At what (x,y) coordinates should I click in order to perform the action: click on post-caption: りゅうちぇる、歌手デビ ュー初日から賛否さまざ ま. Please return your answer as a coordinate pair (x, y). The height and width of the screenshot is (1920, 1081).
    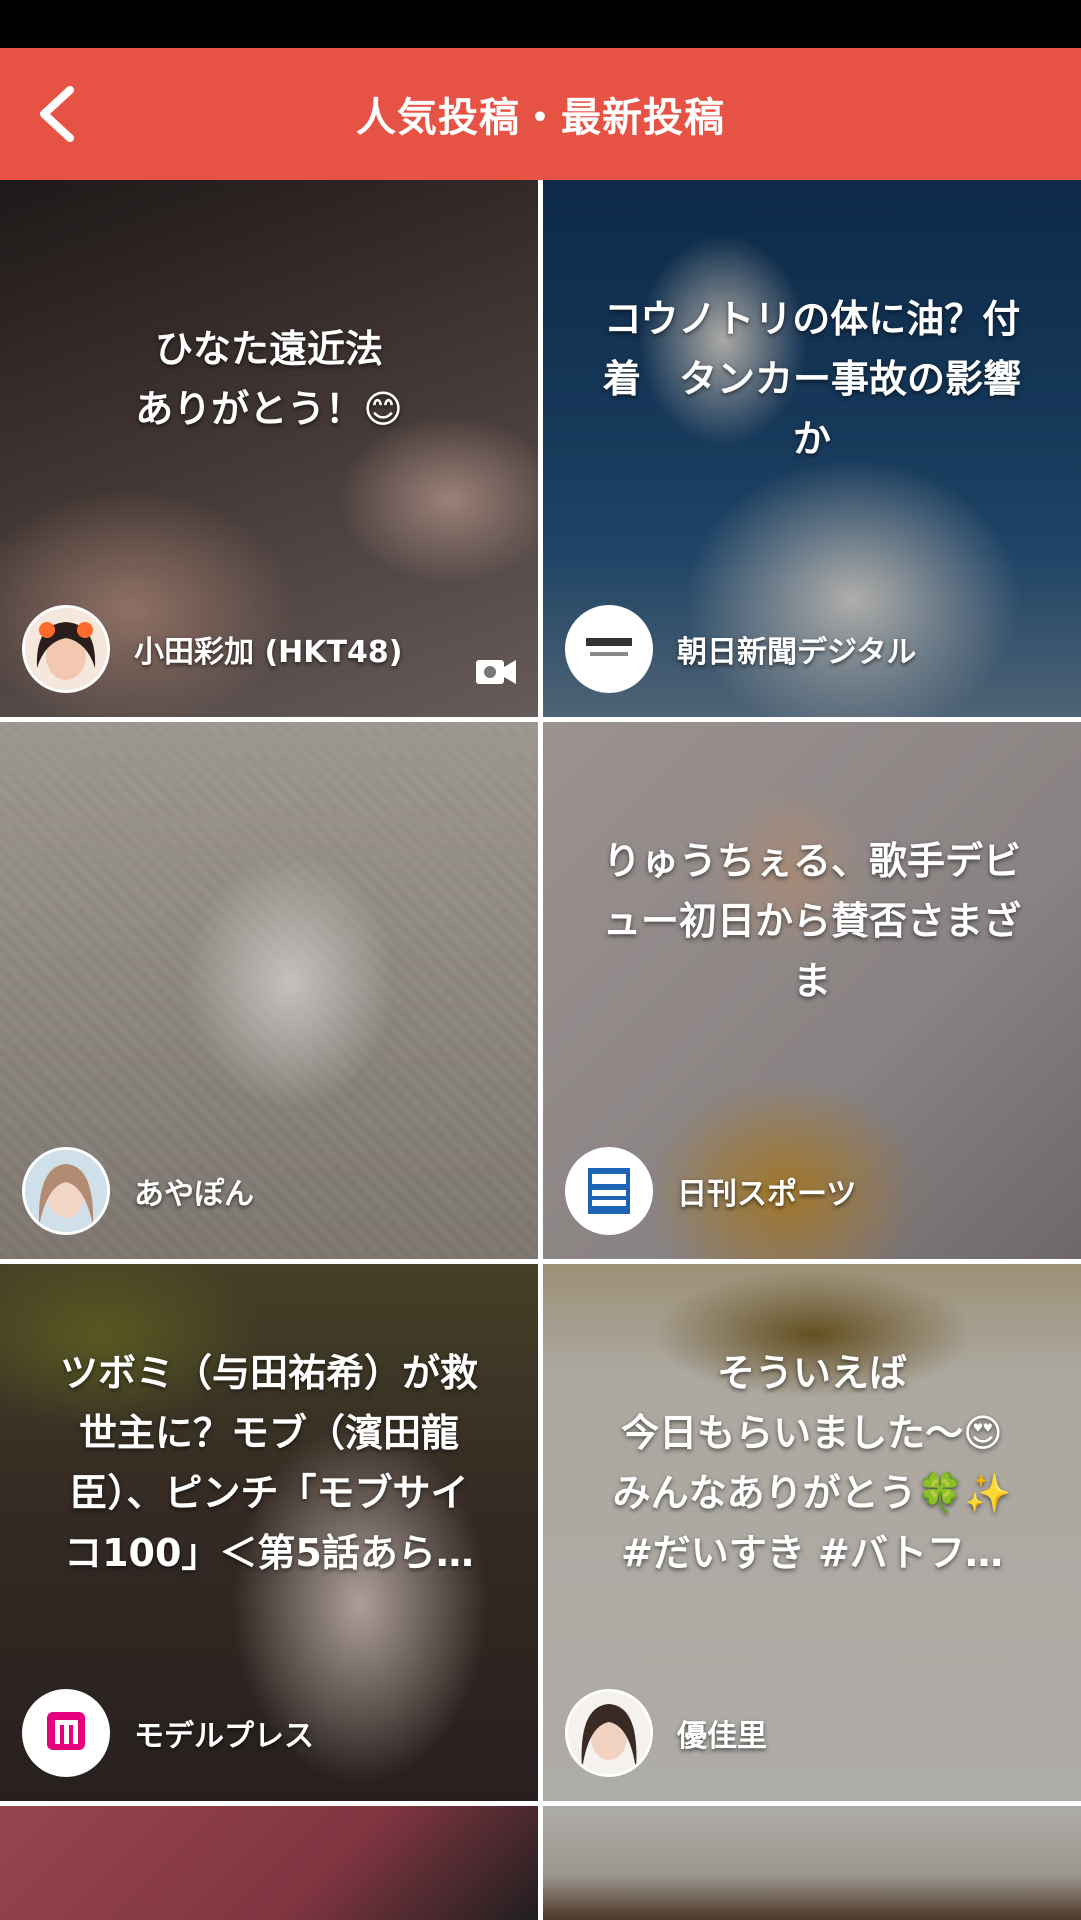
    Looking at the image, I should click on (811, 920).